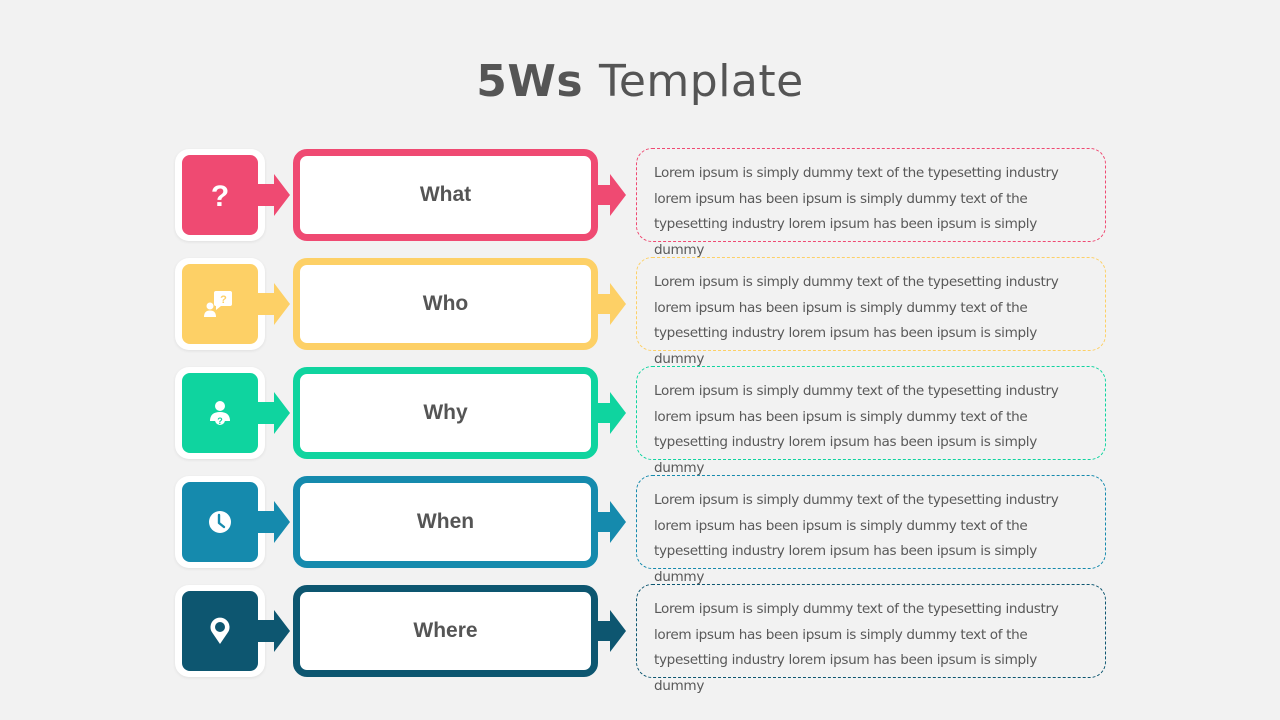  I want to click on label-box-why: Why, so click(445, 413).